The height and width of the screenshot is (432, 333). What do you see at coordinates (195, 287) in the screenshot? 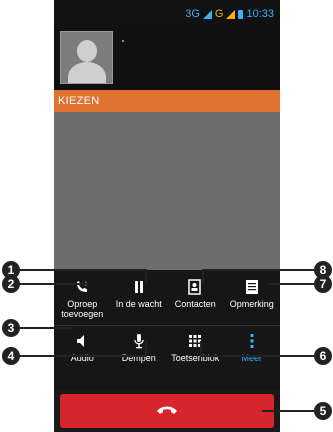
I see `contacts-icon` at bounding box center [195, 287].